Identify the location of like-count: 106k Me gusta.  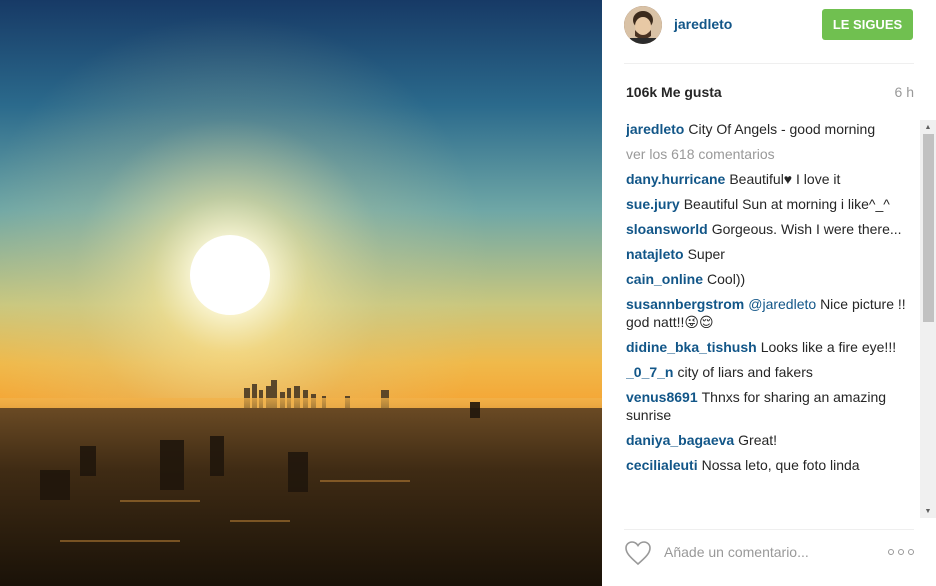
(674, 92).